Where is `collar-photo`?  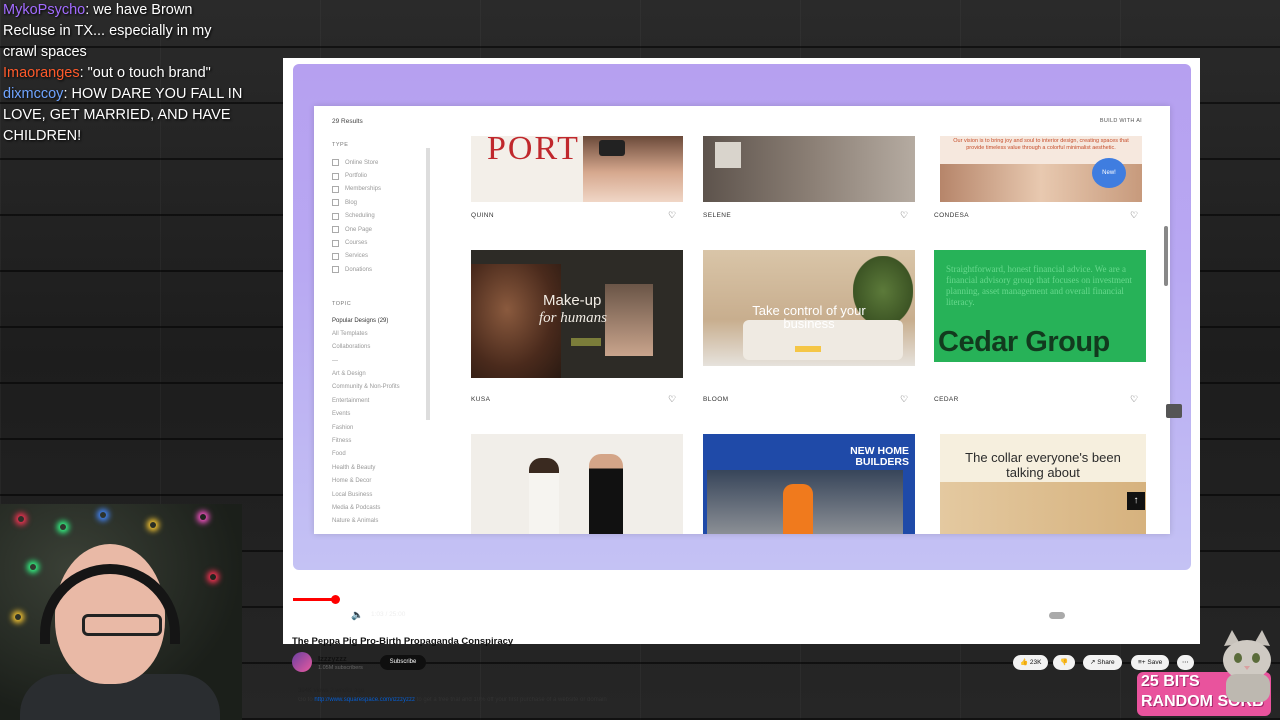 collar-photo is located at coordinates (1043, 508).